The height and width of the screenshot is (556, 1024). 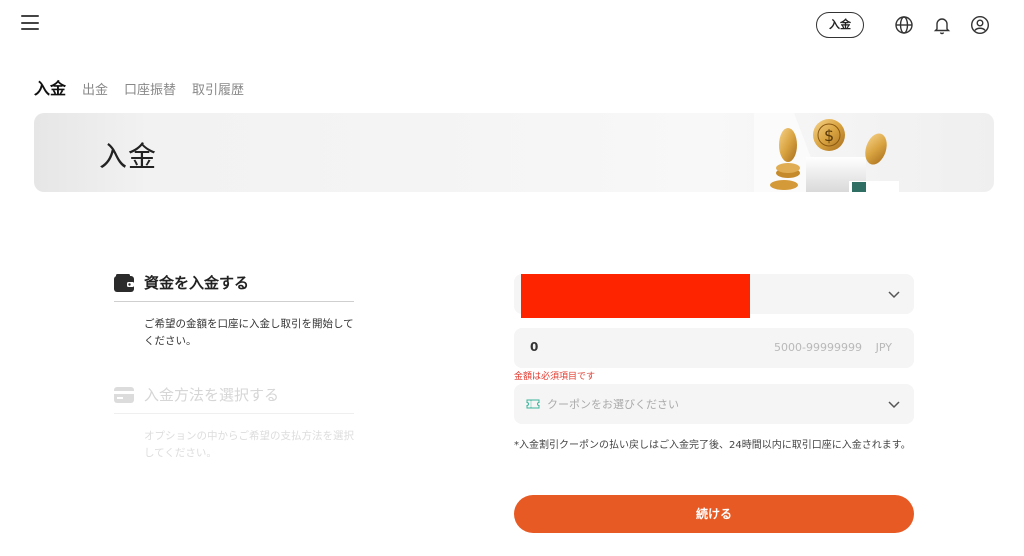 I want to click on redacted-account-value, so click(x=635, y=296).